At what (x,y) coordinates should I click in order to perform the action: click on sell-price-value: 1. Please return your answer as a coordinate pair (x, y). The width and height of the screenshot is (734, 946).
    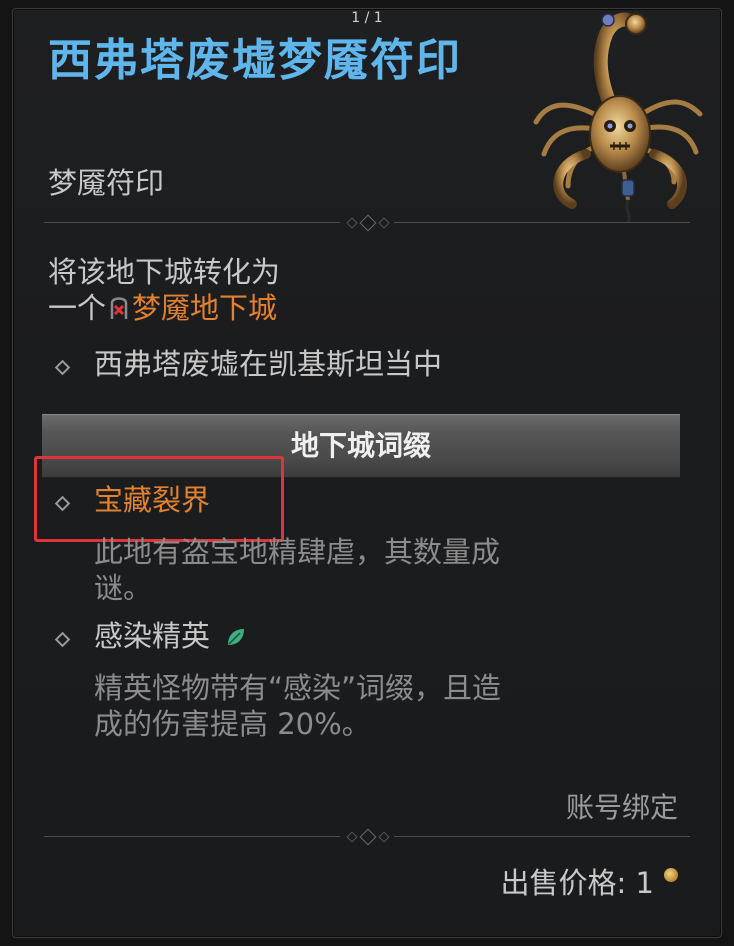
    Looking at the image, I should click on (644, 883).